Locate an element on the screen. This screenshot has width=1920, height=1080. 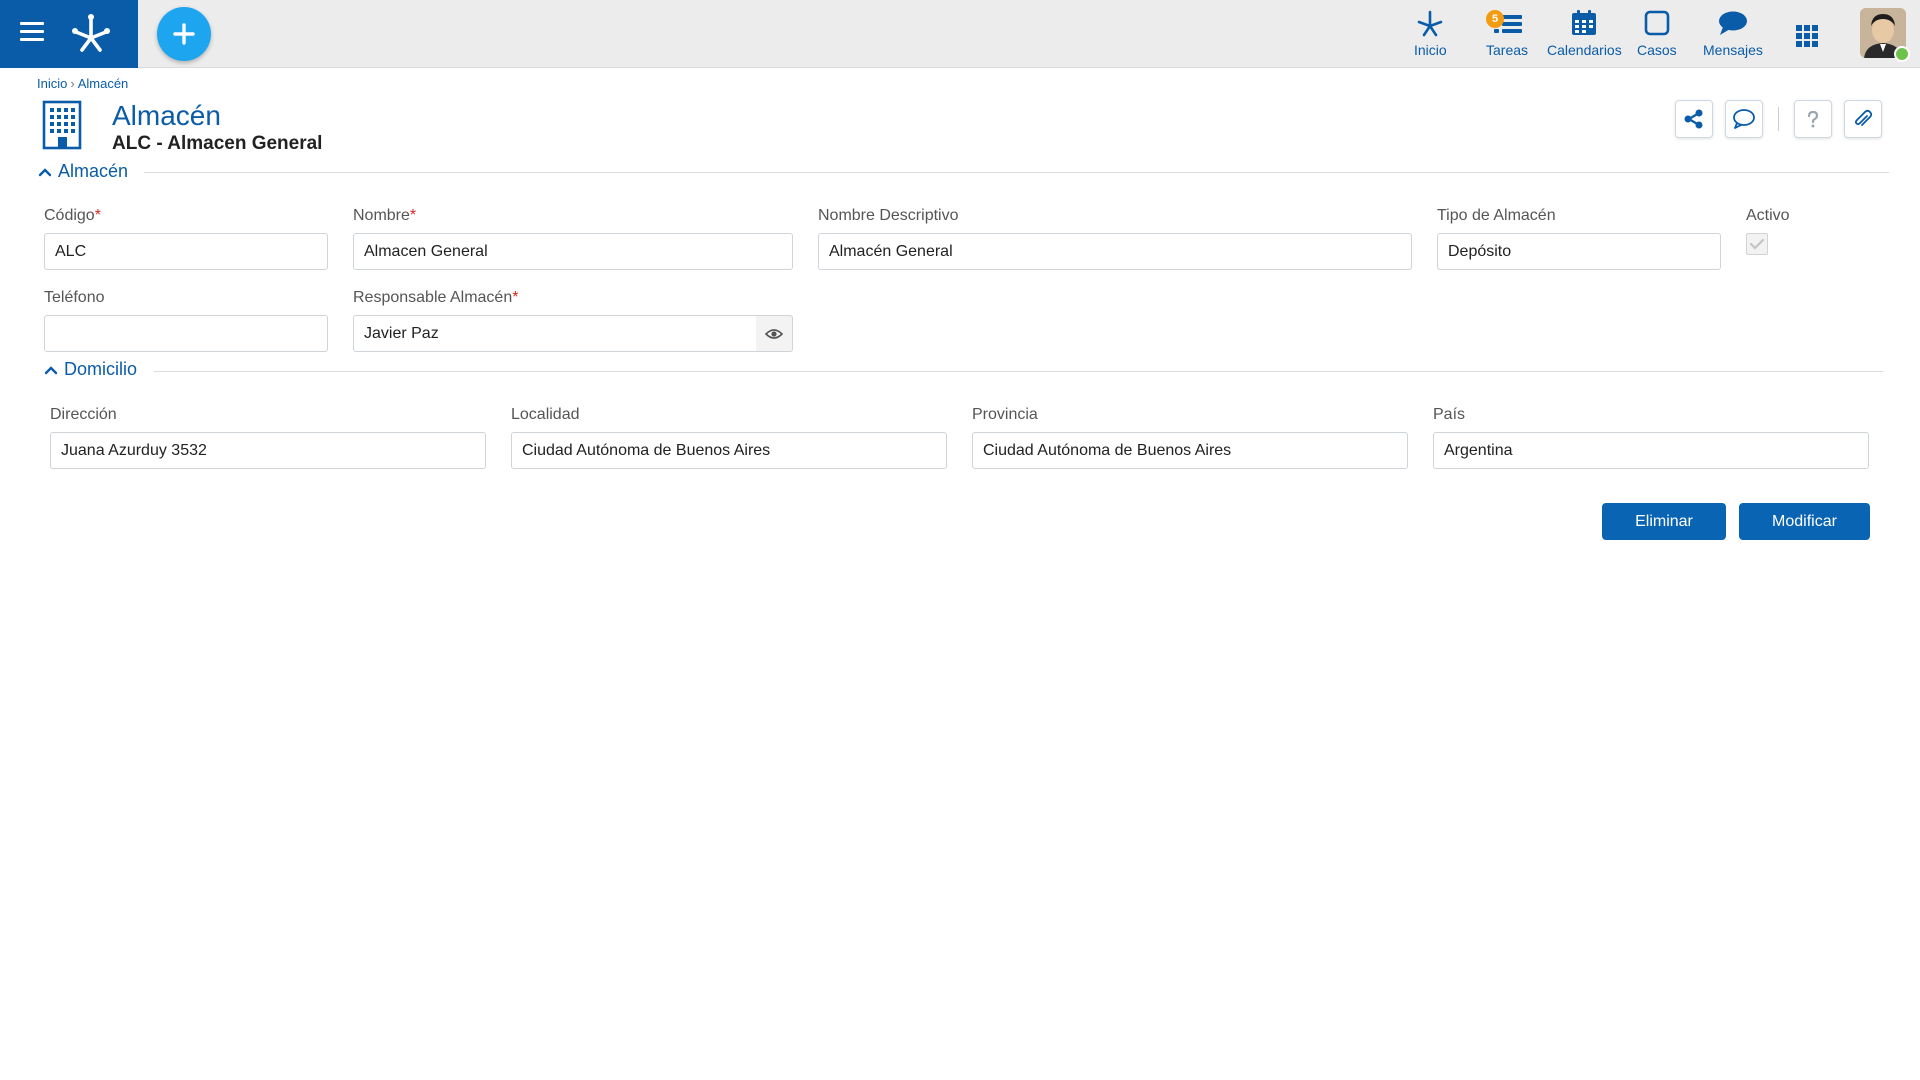
modificar-button: Modificar is located at coordinates (1804, 521).